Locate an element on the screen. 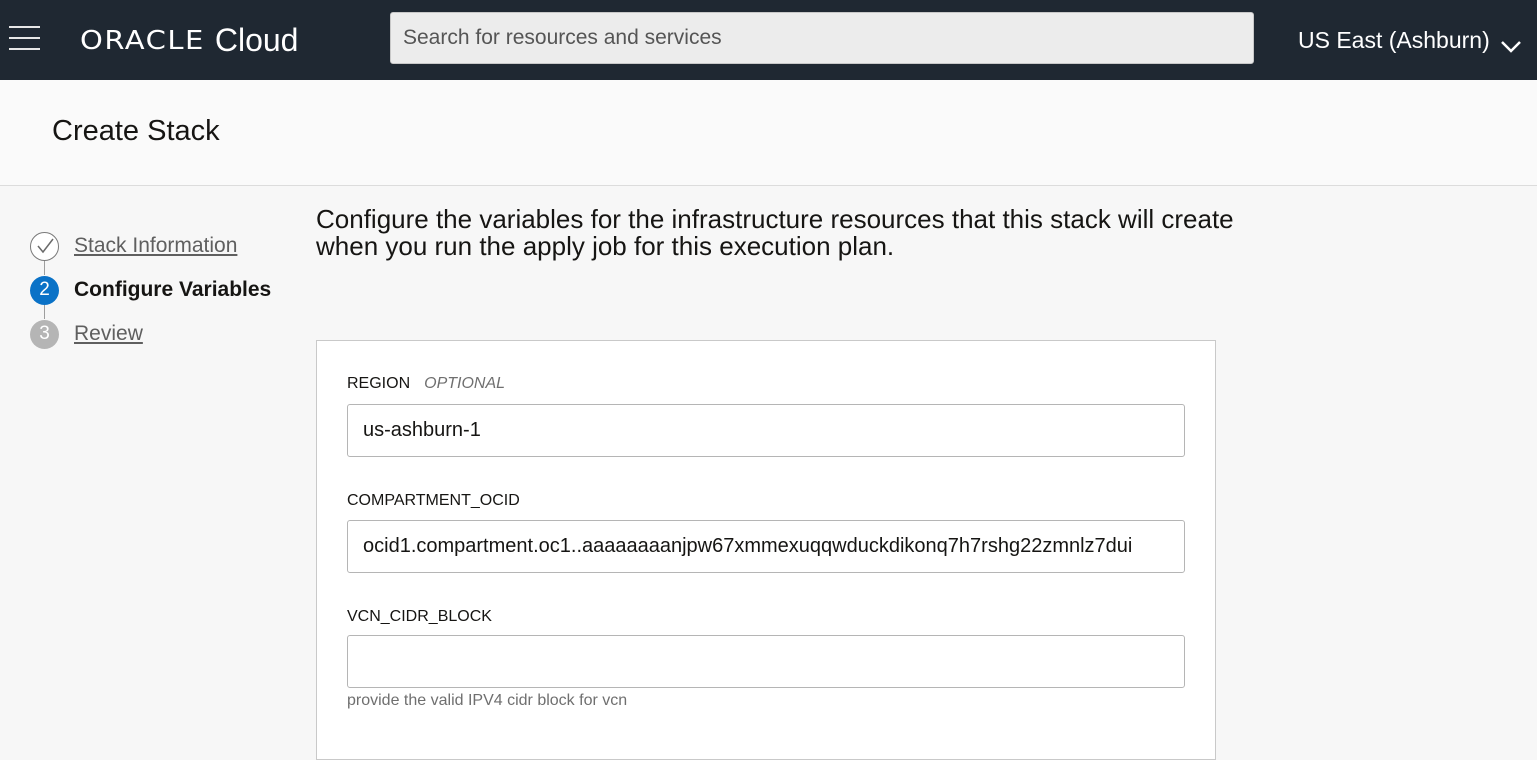  logo-brand: ORACLE is located at coordinates (142, 40).